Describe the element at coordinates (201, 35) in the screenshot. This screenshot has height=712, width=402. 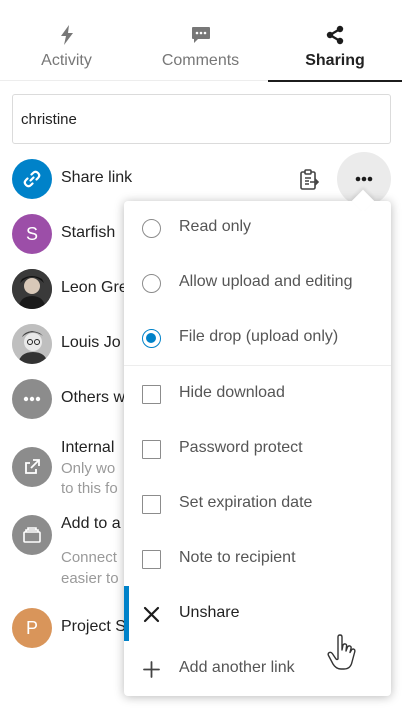
I see `comments-icon` at that location.